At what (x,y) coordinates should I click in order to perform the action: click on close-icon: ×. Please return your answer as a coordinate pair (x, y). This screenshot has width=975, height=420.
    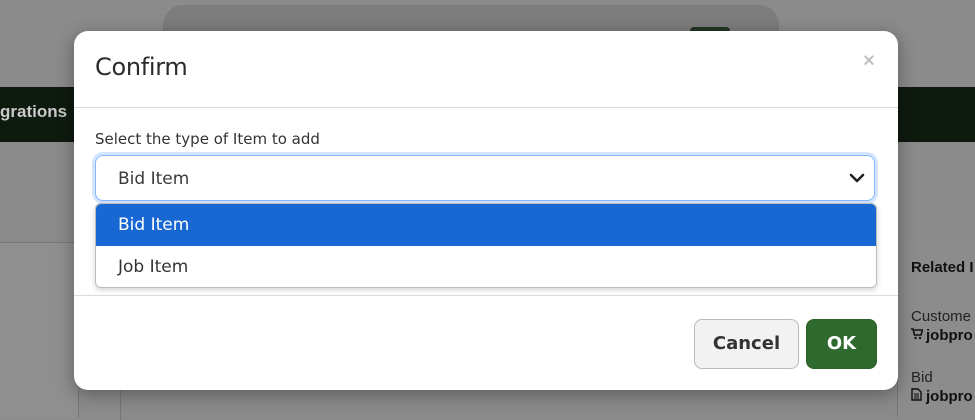
    Looking at the image, I should click on (869, 61).